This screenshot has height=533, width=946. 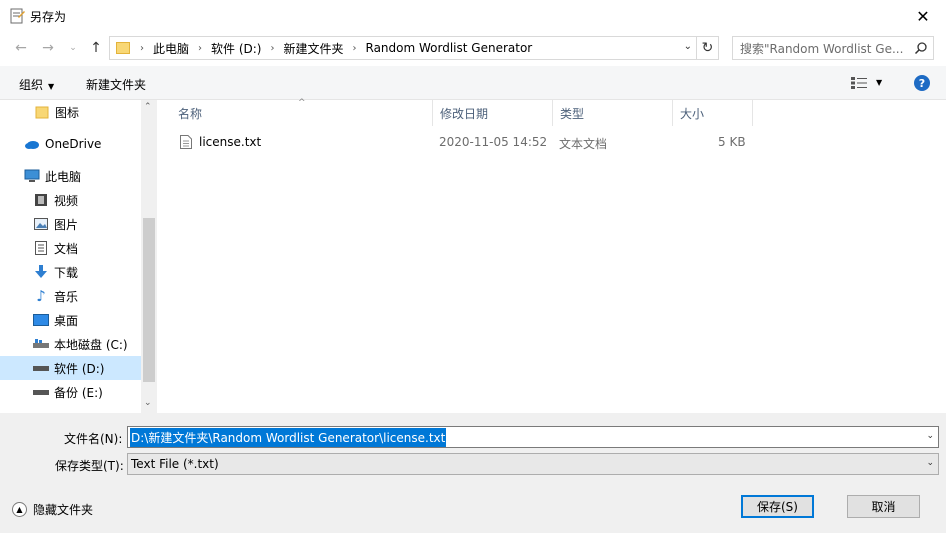 I want to click on nav-item-label: 本地磁盘 (C:), so click(x=91, y=344).